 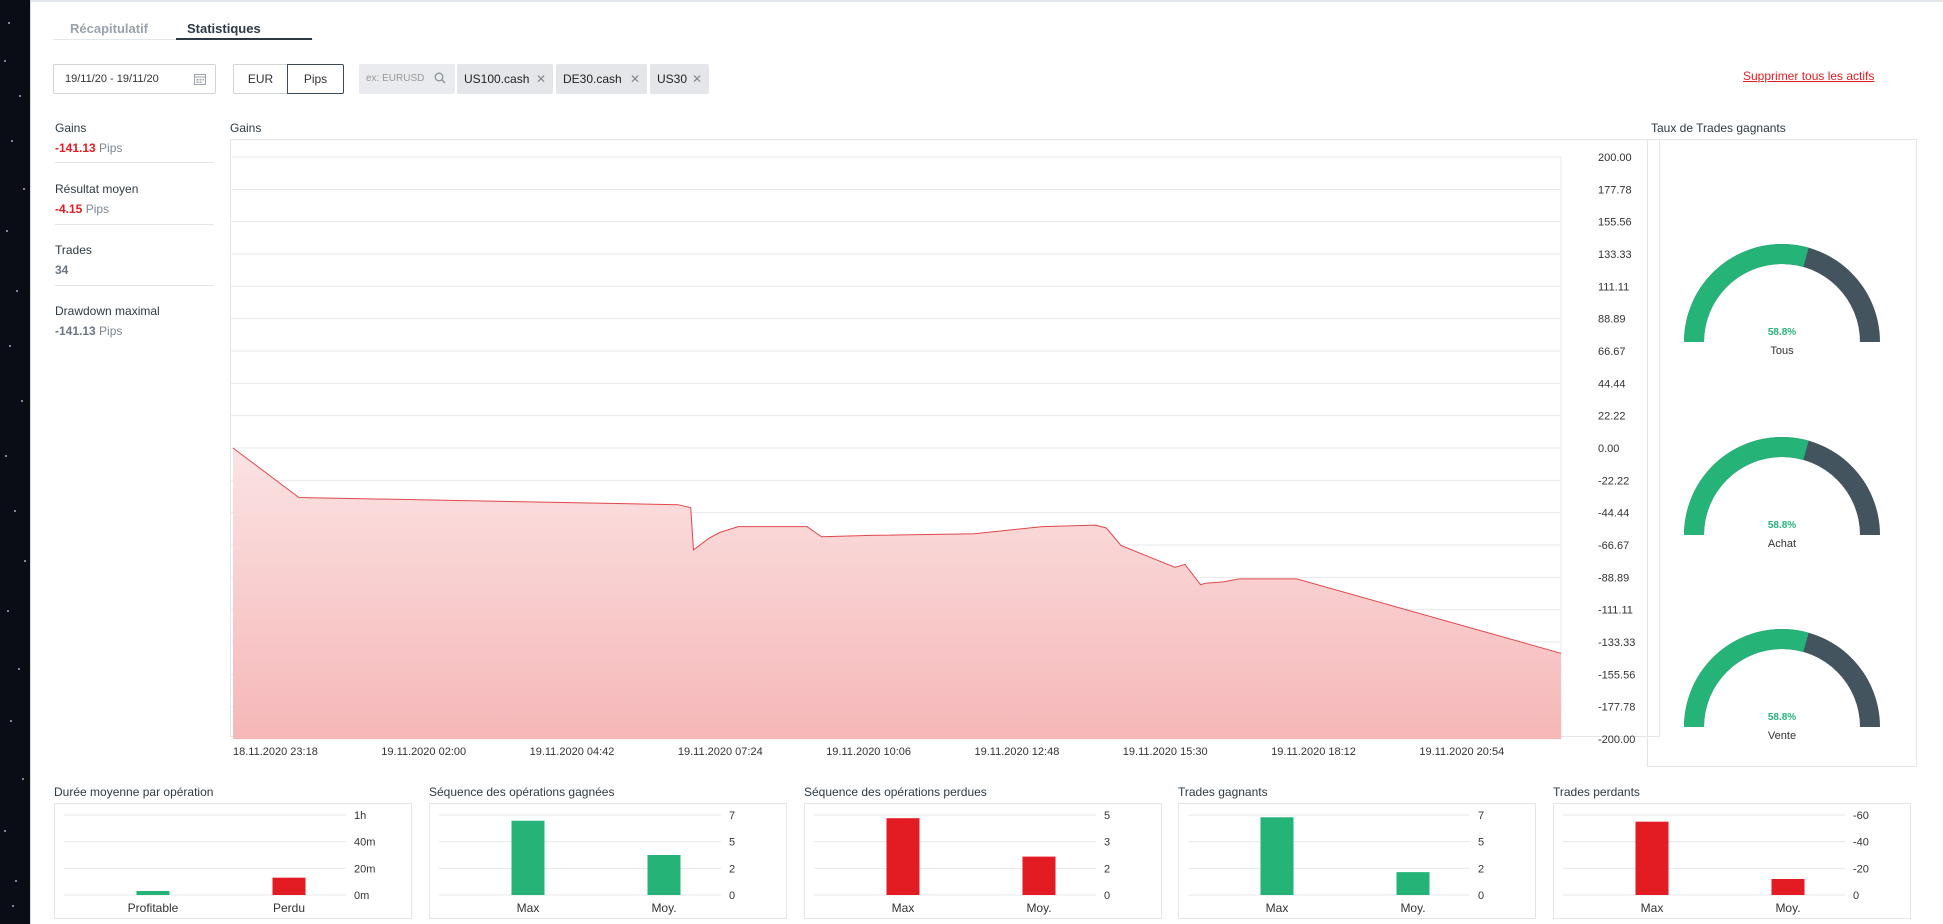 I want to click on unit-pips-button: Pips, so click(x=315, y=79).